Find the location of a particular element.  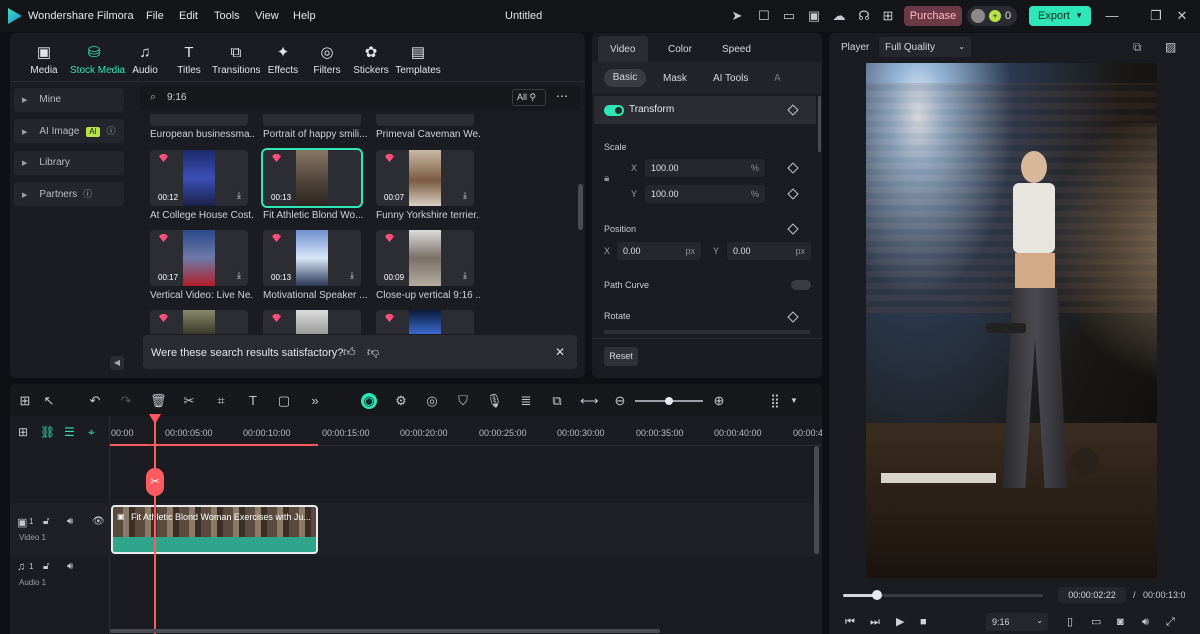

thumbs-down-icon: 👎︎ is located at coordinates (373, 352).